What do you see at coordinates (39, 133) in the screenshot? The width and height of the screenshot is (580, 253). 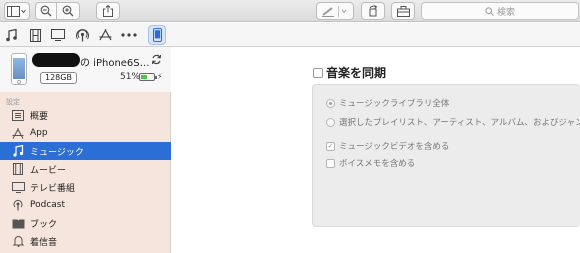 I see `sidebar-item-label: App` at bounding box center [39, 133].